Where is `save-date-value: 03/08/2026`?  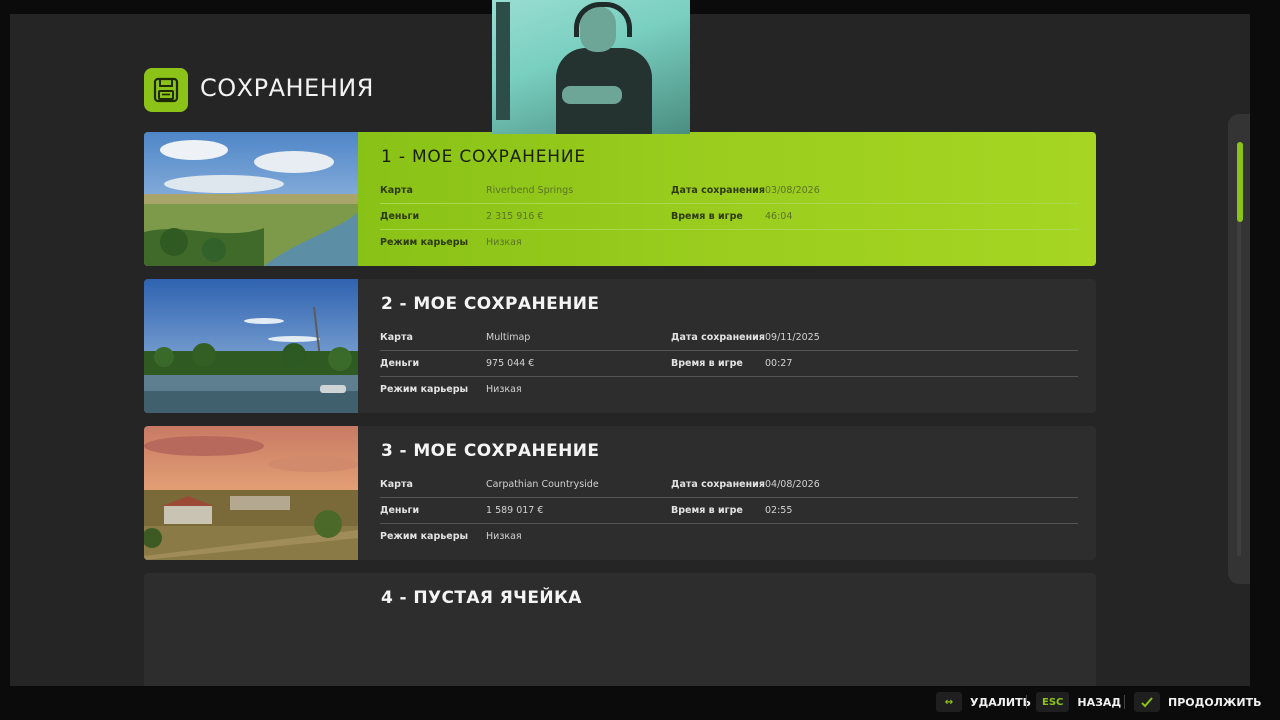
save-date-value: 03/08/2026 is located at coordinates (792, 190).